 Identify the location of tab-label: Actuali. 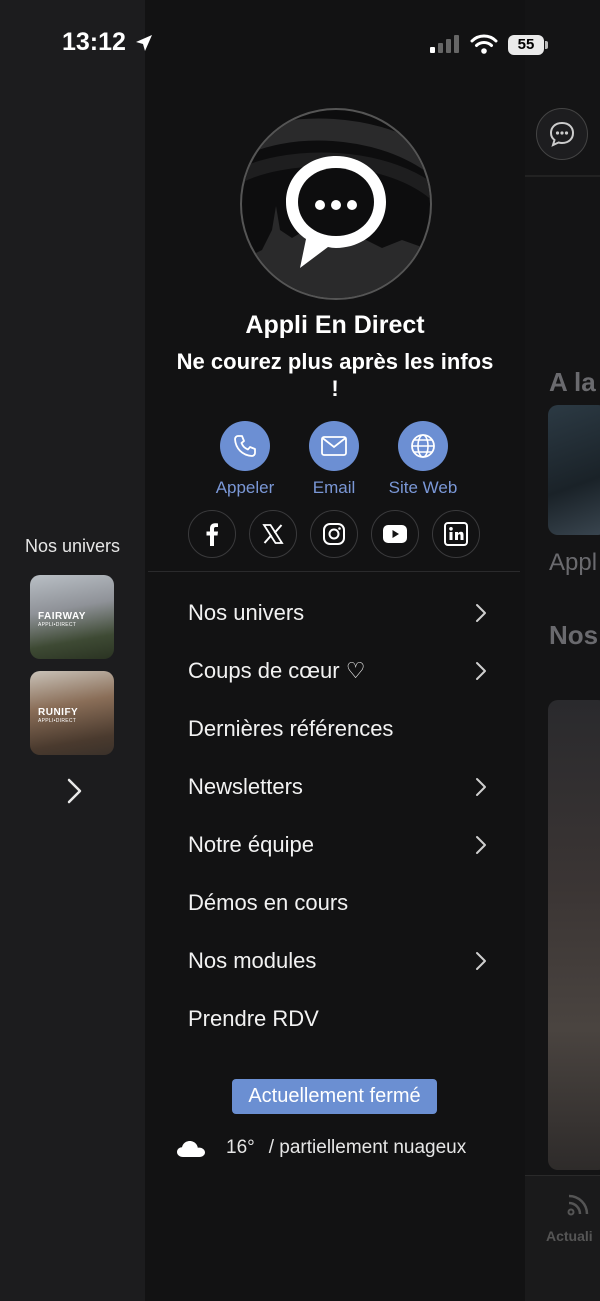
(569, 1236).